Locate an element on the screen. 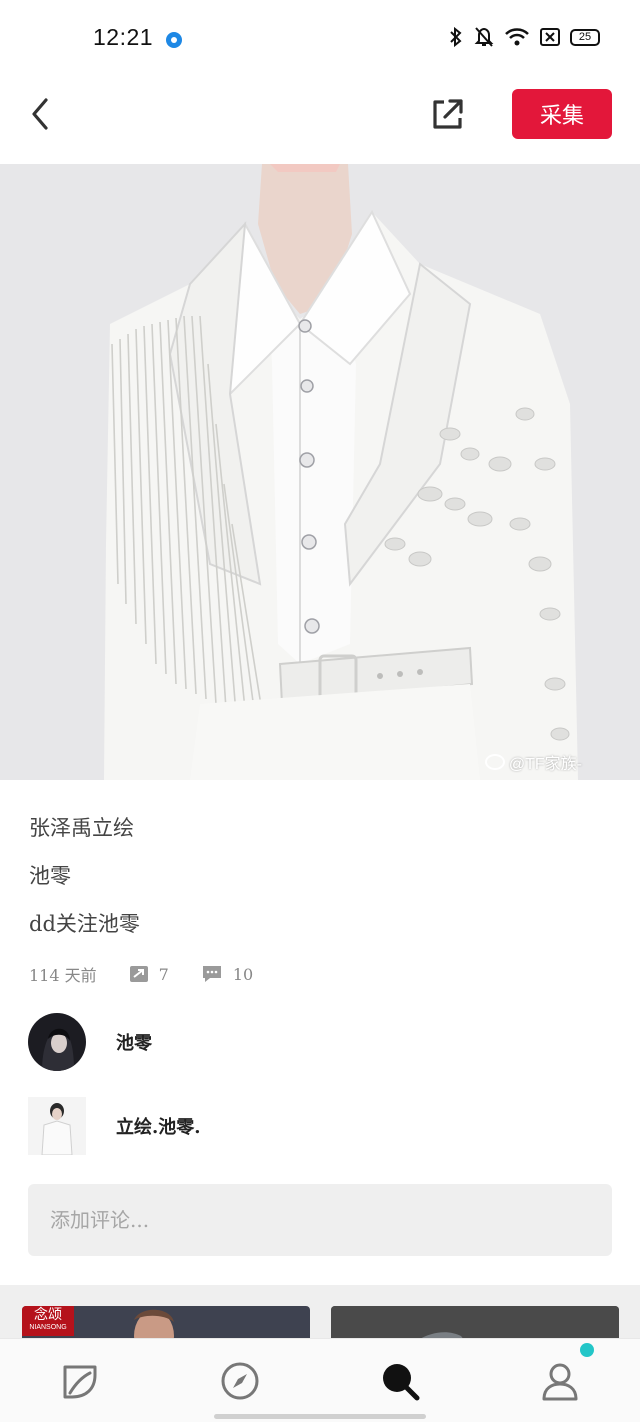 The width and height of the screenshot is (640, 1422). wifi-icon is located at coordinates (517, 37).